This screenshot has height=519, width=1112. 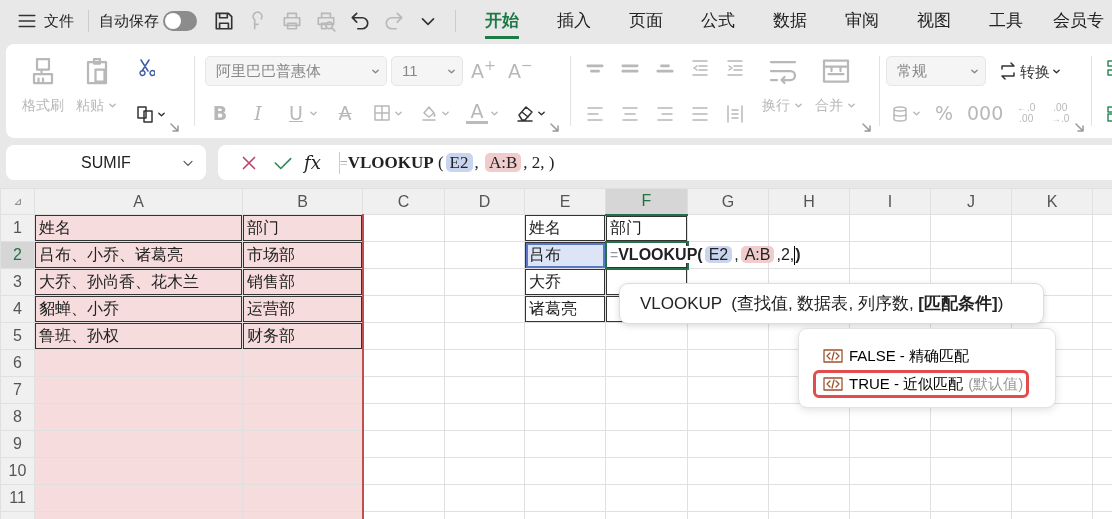 I want to click on sheet-cell: 运营部, so click(x=302, y=309).